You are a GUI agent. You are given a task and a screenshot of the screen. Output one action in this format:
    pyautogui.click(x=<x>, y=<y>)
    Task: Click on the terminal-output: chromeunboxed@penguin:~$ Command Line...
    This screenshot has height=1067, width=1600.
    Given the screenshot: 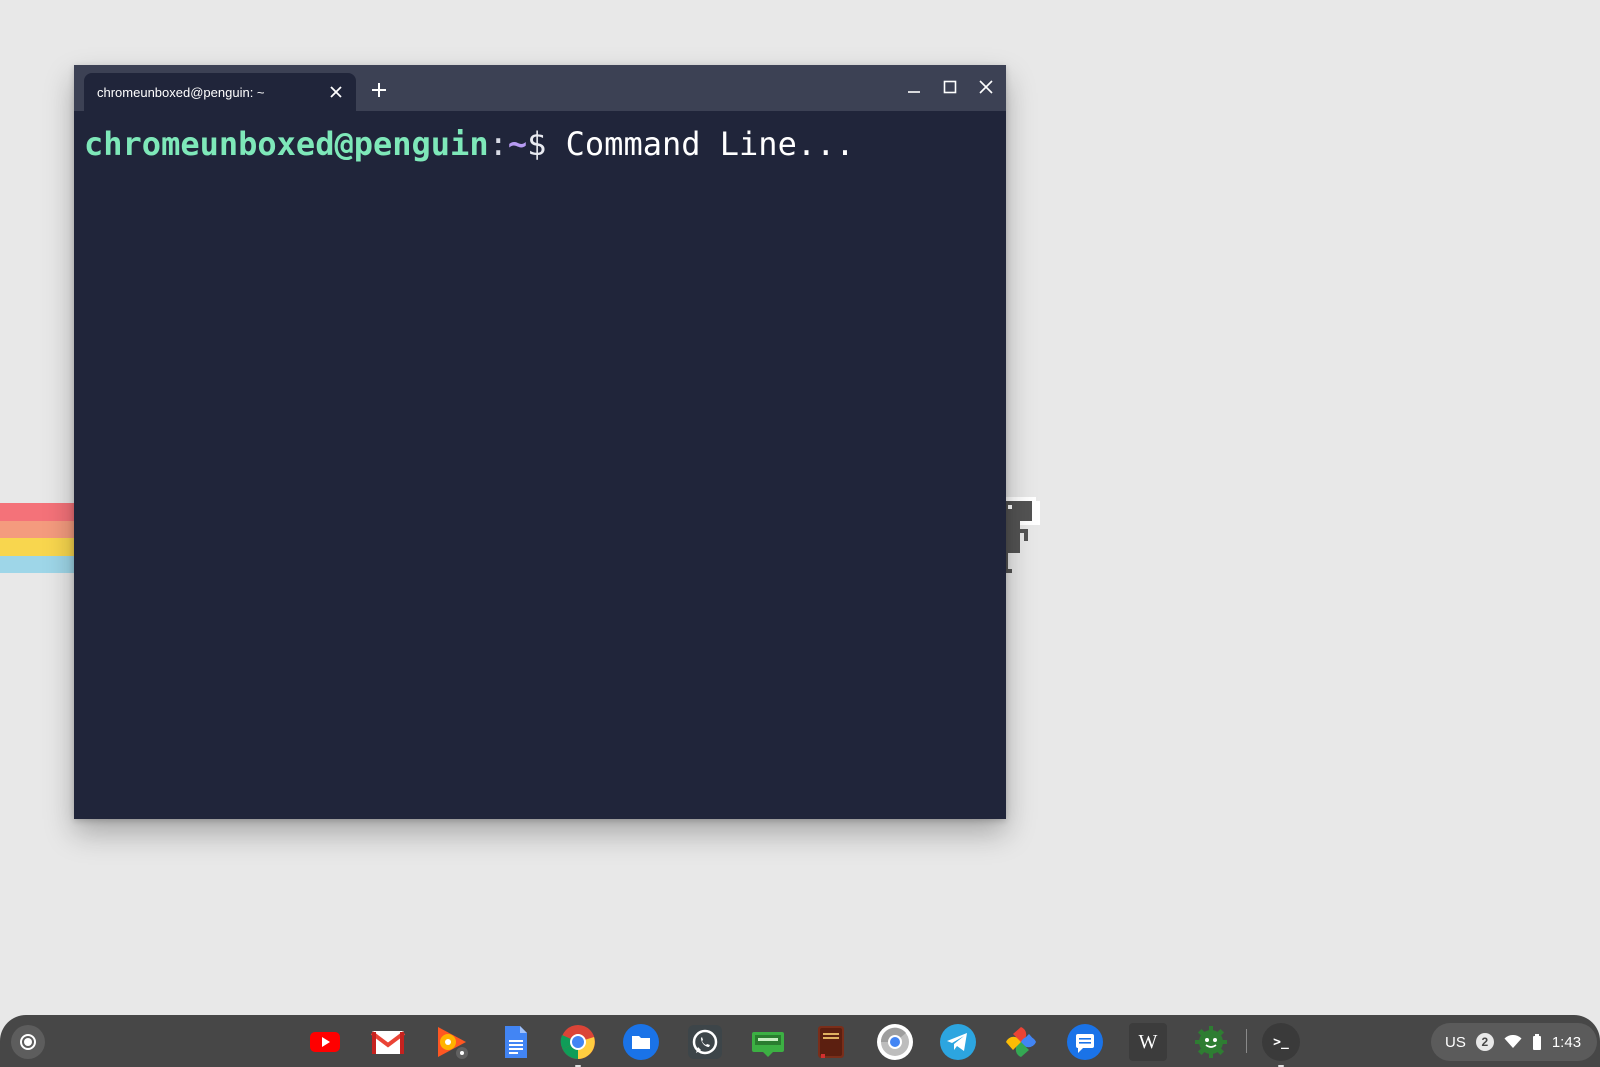 What is the action you would take?
    pyautogui.click(x=540, y=144)
    